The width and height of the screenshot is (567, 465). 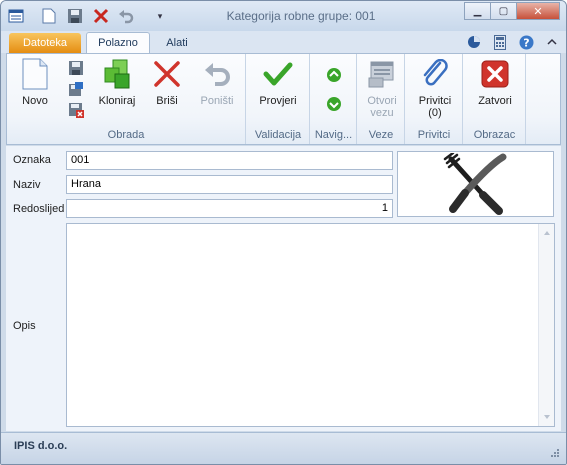 I want to click on oznaka-label: Oznaka, so click(x=32, y=160).